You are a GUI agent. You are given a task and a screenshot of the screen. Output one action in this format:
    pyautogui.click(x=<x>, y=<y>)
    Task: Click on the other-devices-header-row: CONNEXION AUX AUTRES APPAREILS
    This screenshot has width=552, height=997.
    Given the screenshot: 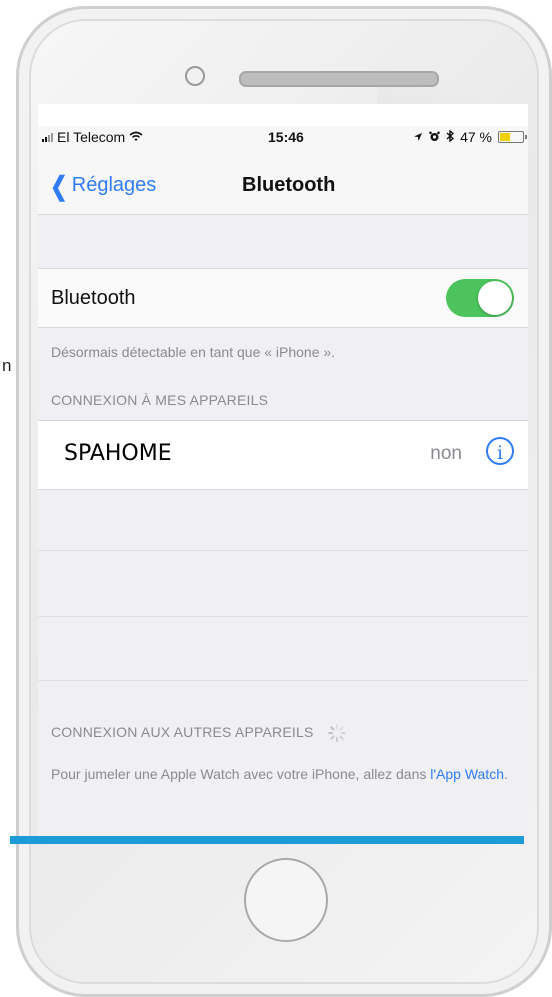 What is the action you would take?
    pyautogui.click(x=198, y=733)
    